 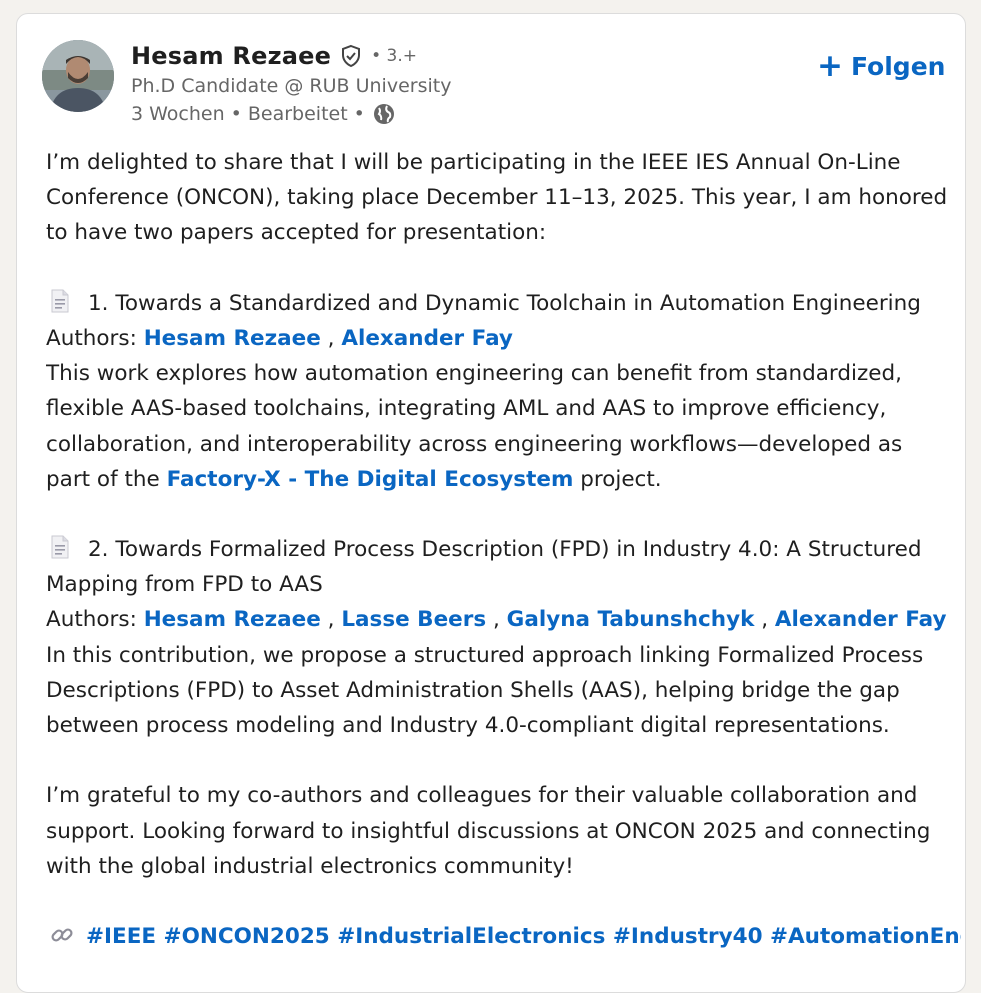 I want to click on post-time: 3 Wochen, so click(x=178, y=114).